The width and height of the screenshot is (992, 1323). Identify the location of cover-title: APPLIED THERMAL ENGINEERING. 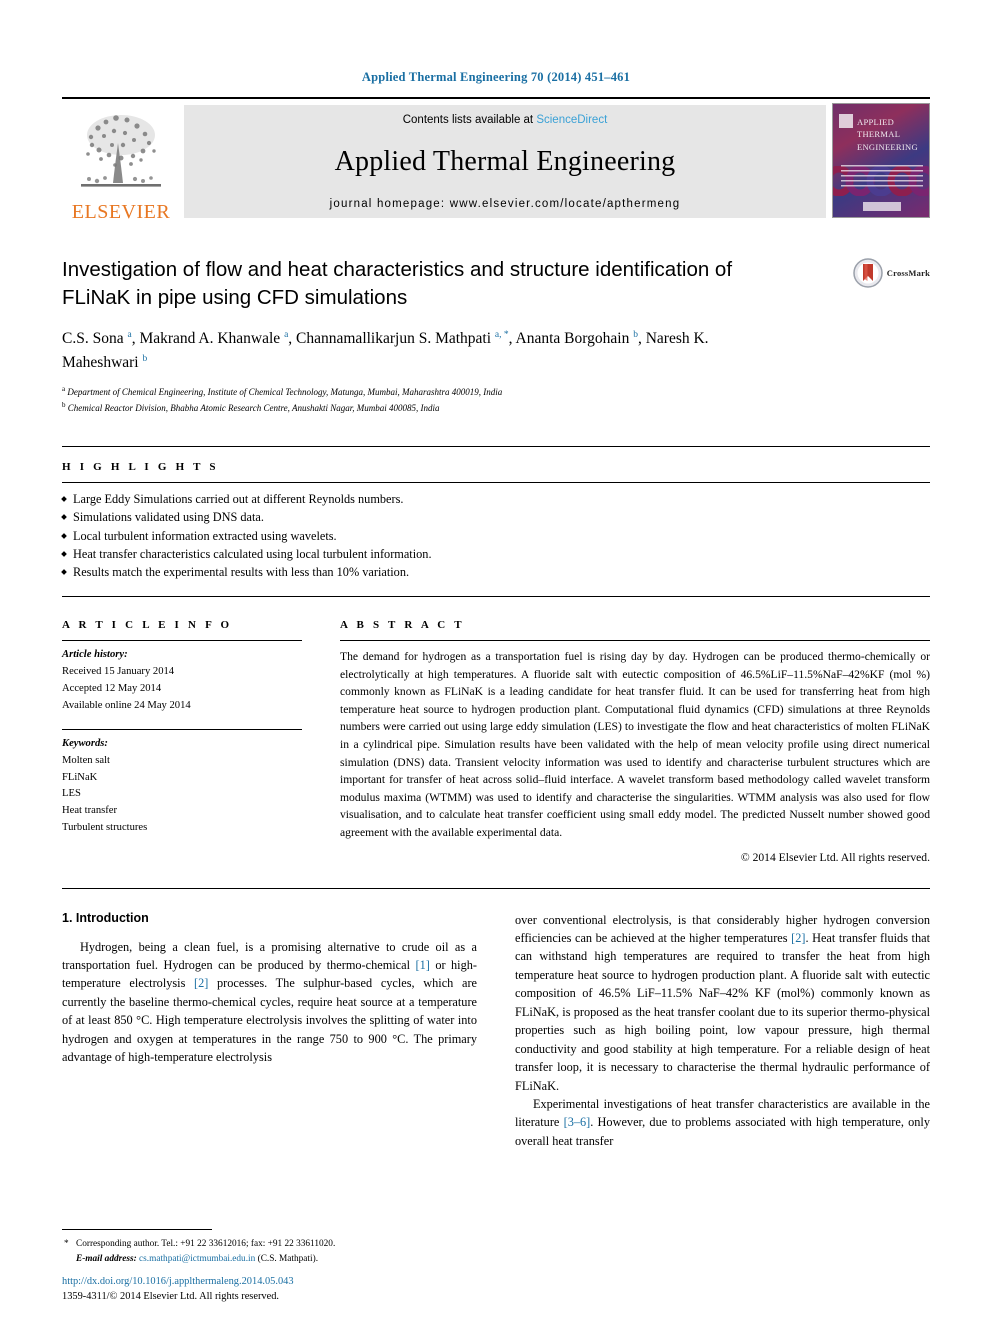
(887, 134).